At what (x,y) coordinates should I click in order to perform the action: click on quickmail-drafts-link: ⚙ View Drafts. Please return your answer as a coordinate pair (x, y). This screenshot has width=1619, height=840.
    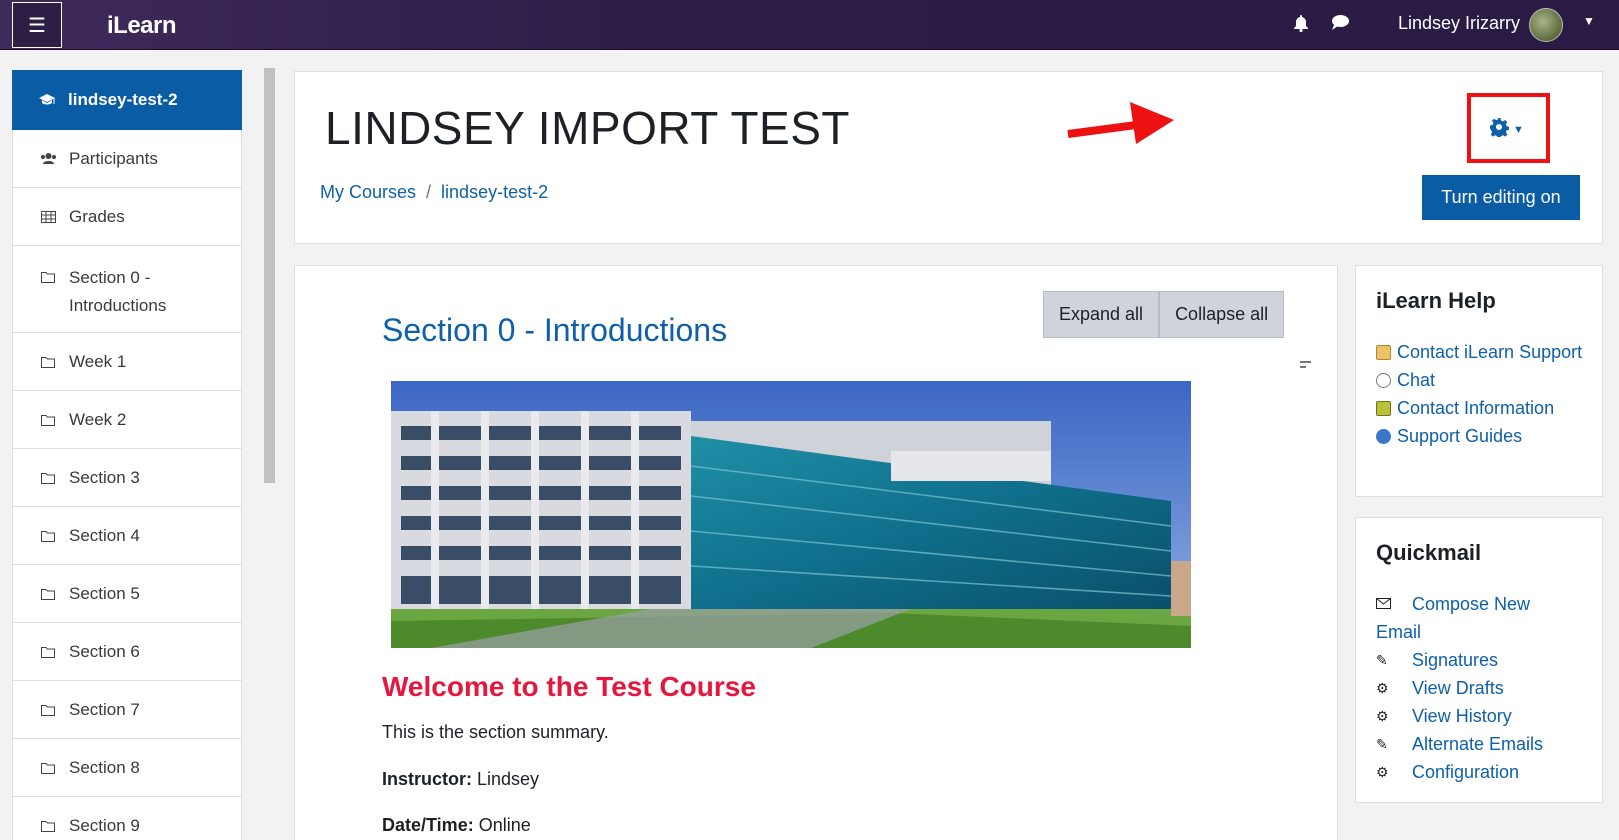
    Looking at the image, I should click on (1488, 688).